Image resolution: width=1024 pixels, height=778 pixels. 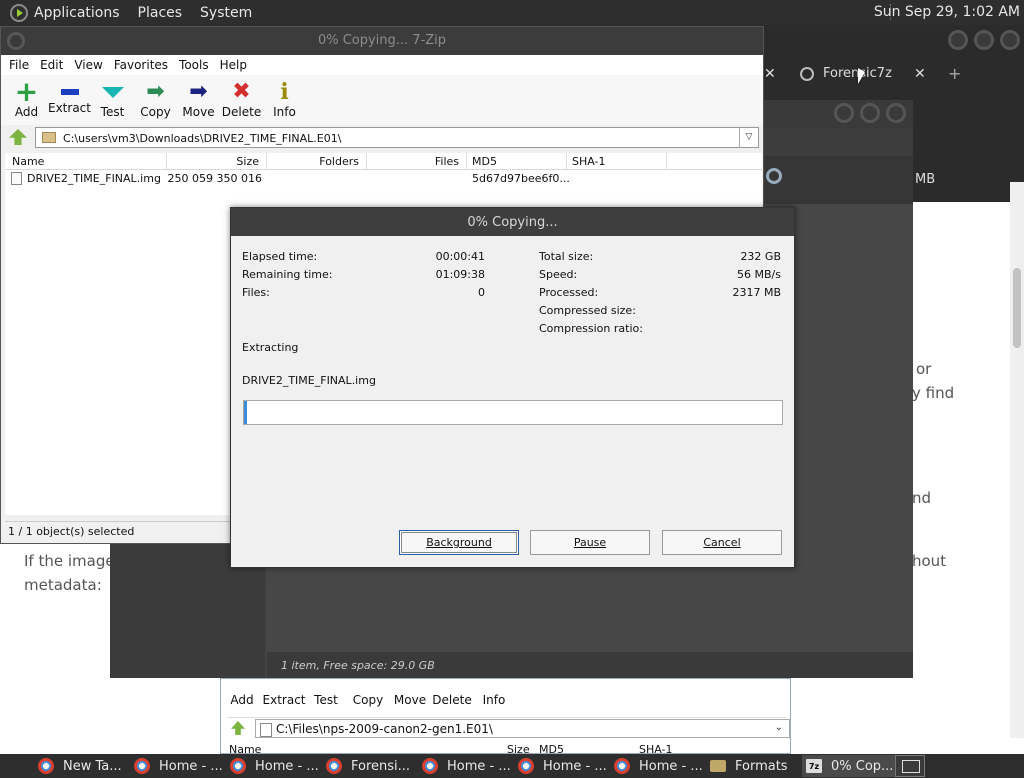 What do you see at coordinates (774, 176) in the screenshot?
I see `search-icon` at bounding box center [774, 176].